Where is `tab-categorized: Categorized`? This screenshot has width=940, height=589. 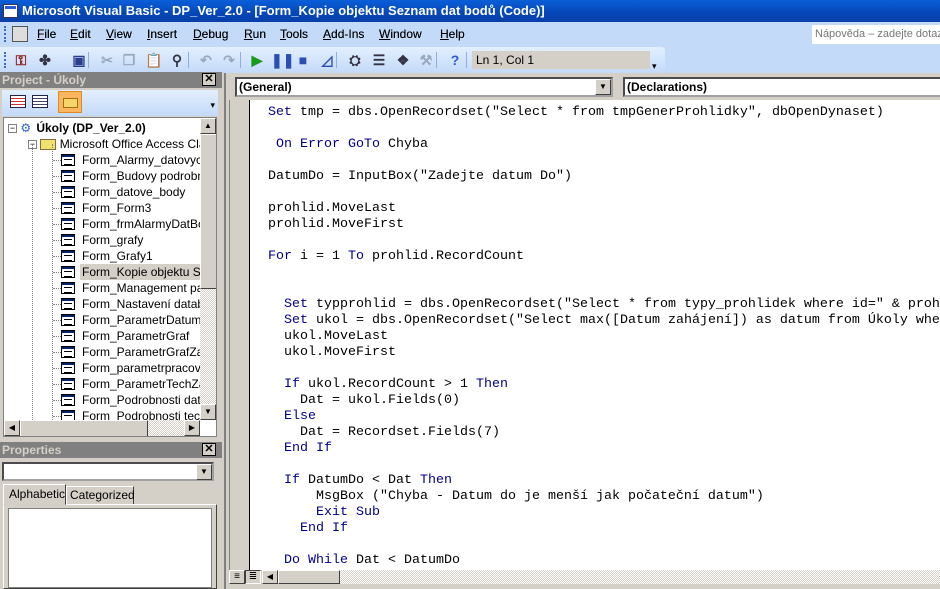
tab-categorized: Categorized is located at coordinates (100, 495).